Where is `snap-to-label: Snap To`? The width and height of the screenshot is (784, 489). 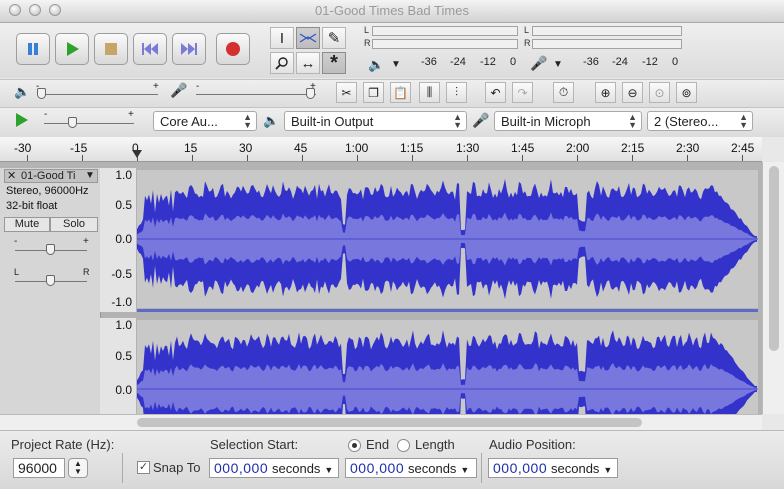 snap-to-label: Snap To is located at coordinates (177, 467).